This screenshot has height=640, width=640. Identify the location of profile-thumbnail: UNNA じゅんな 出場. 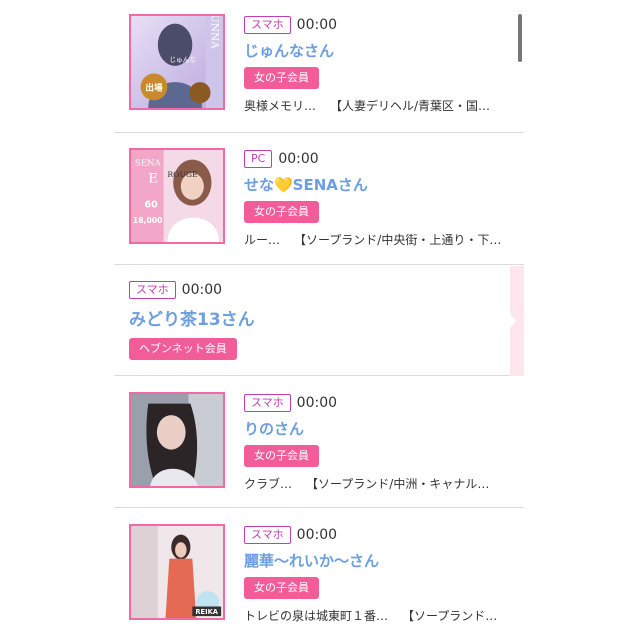
(177, 62).